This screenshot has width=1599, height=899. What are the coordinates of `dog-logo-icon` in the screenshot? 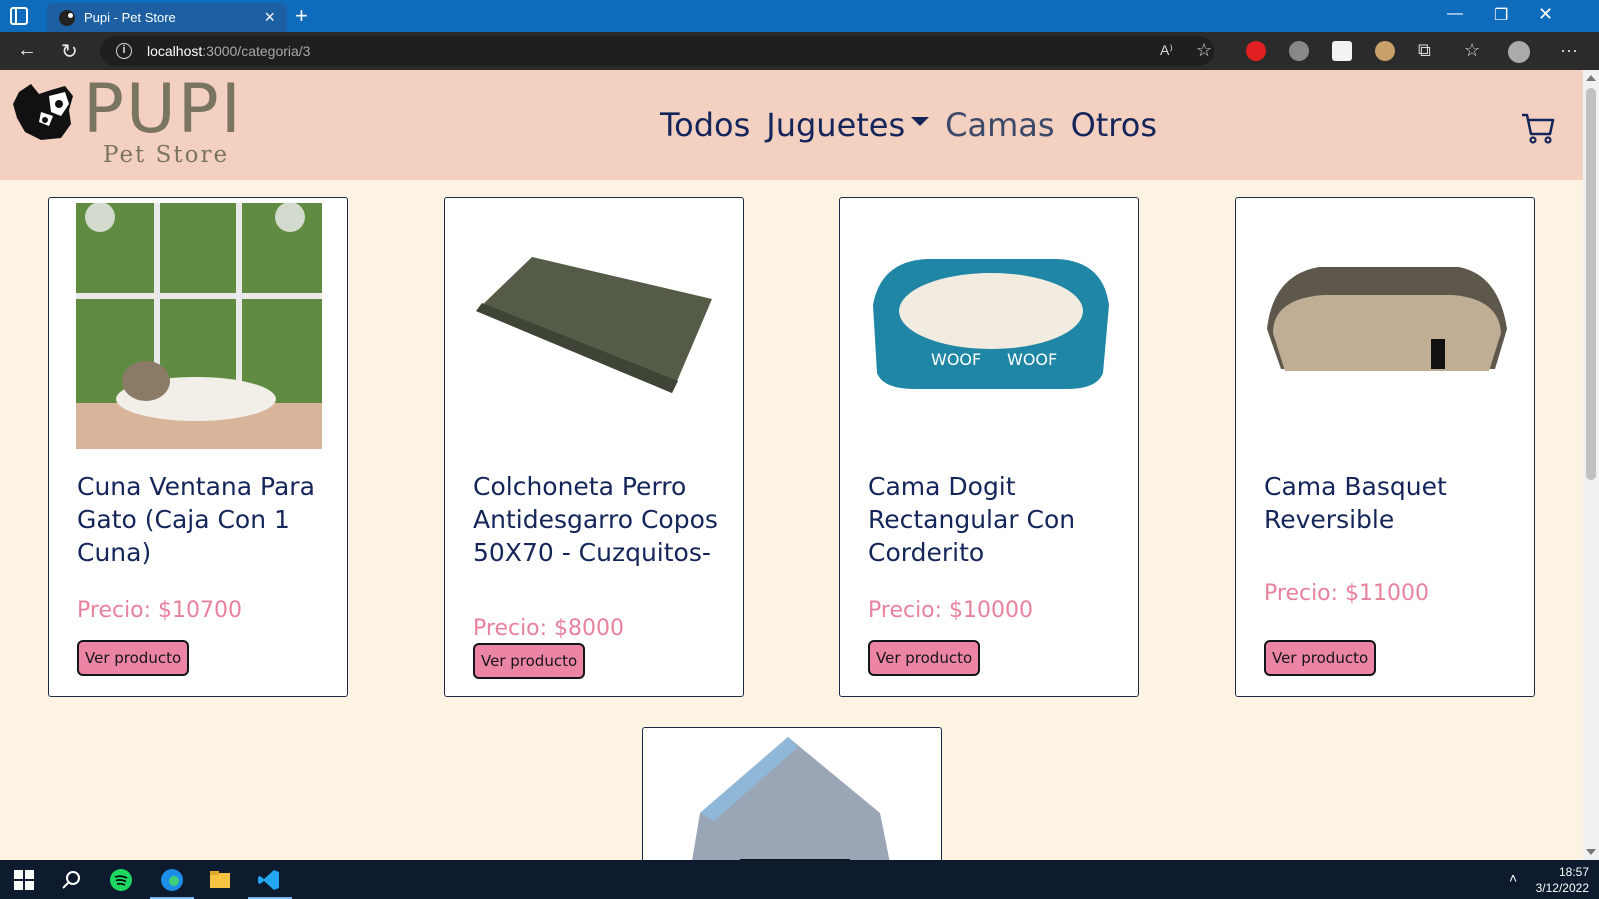 It's located at (43, 112).